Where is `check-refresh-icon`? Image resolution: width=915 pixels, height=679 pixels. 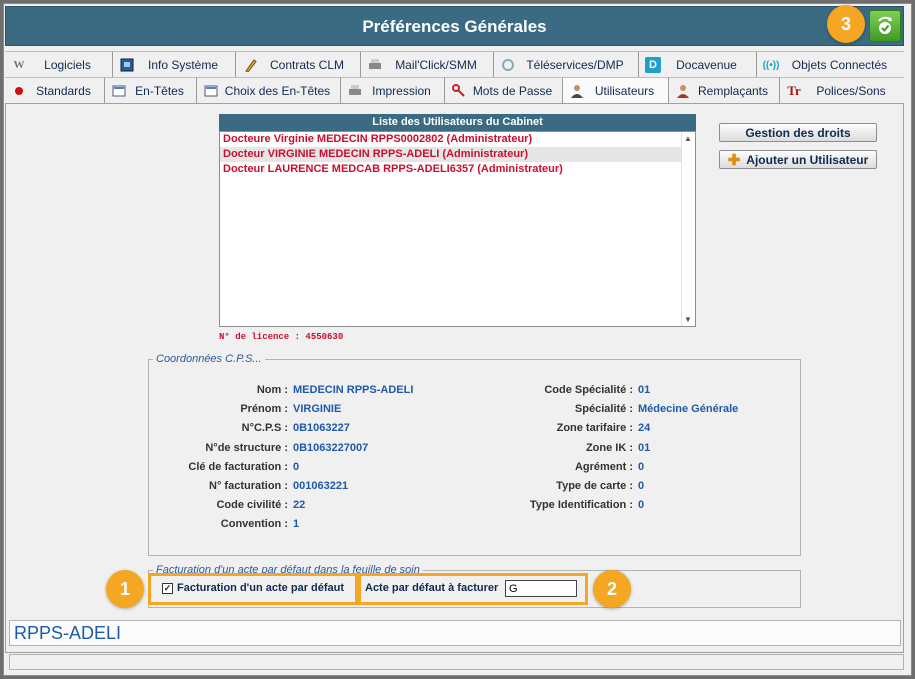
check-refresh-icon is located at coordinates (885, 25).